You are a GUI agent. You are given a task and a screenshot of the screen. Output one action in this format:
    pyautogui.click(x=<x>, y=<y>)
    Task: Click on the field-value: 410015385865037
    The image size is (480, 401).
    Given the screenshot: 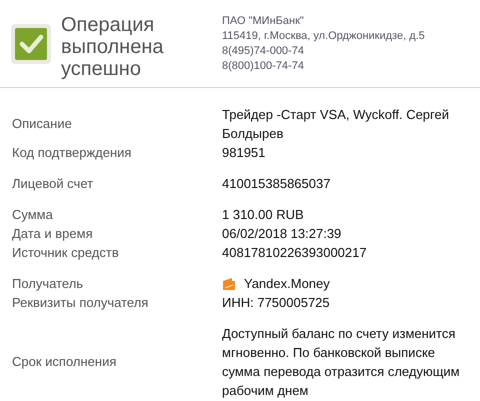 What is the action you would take?
    pyautogui.click(x=276, y=184)
    